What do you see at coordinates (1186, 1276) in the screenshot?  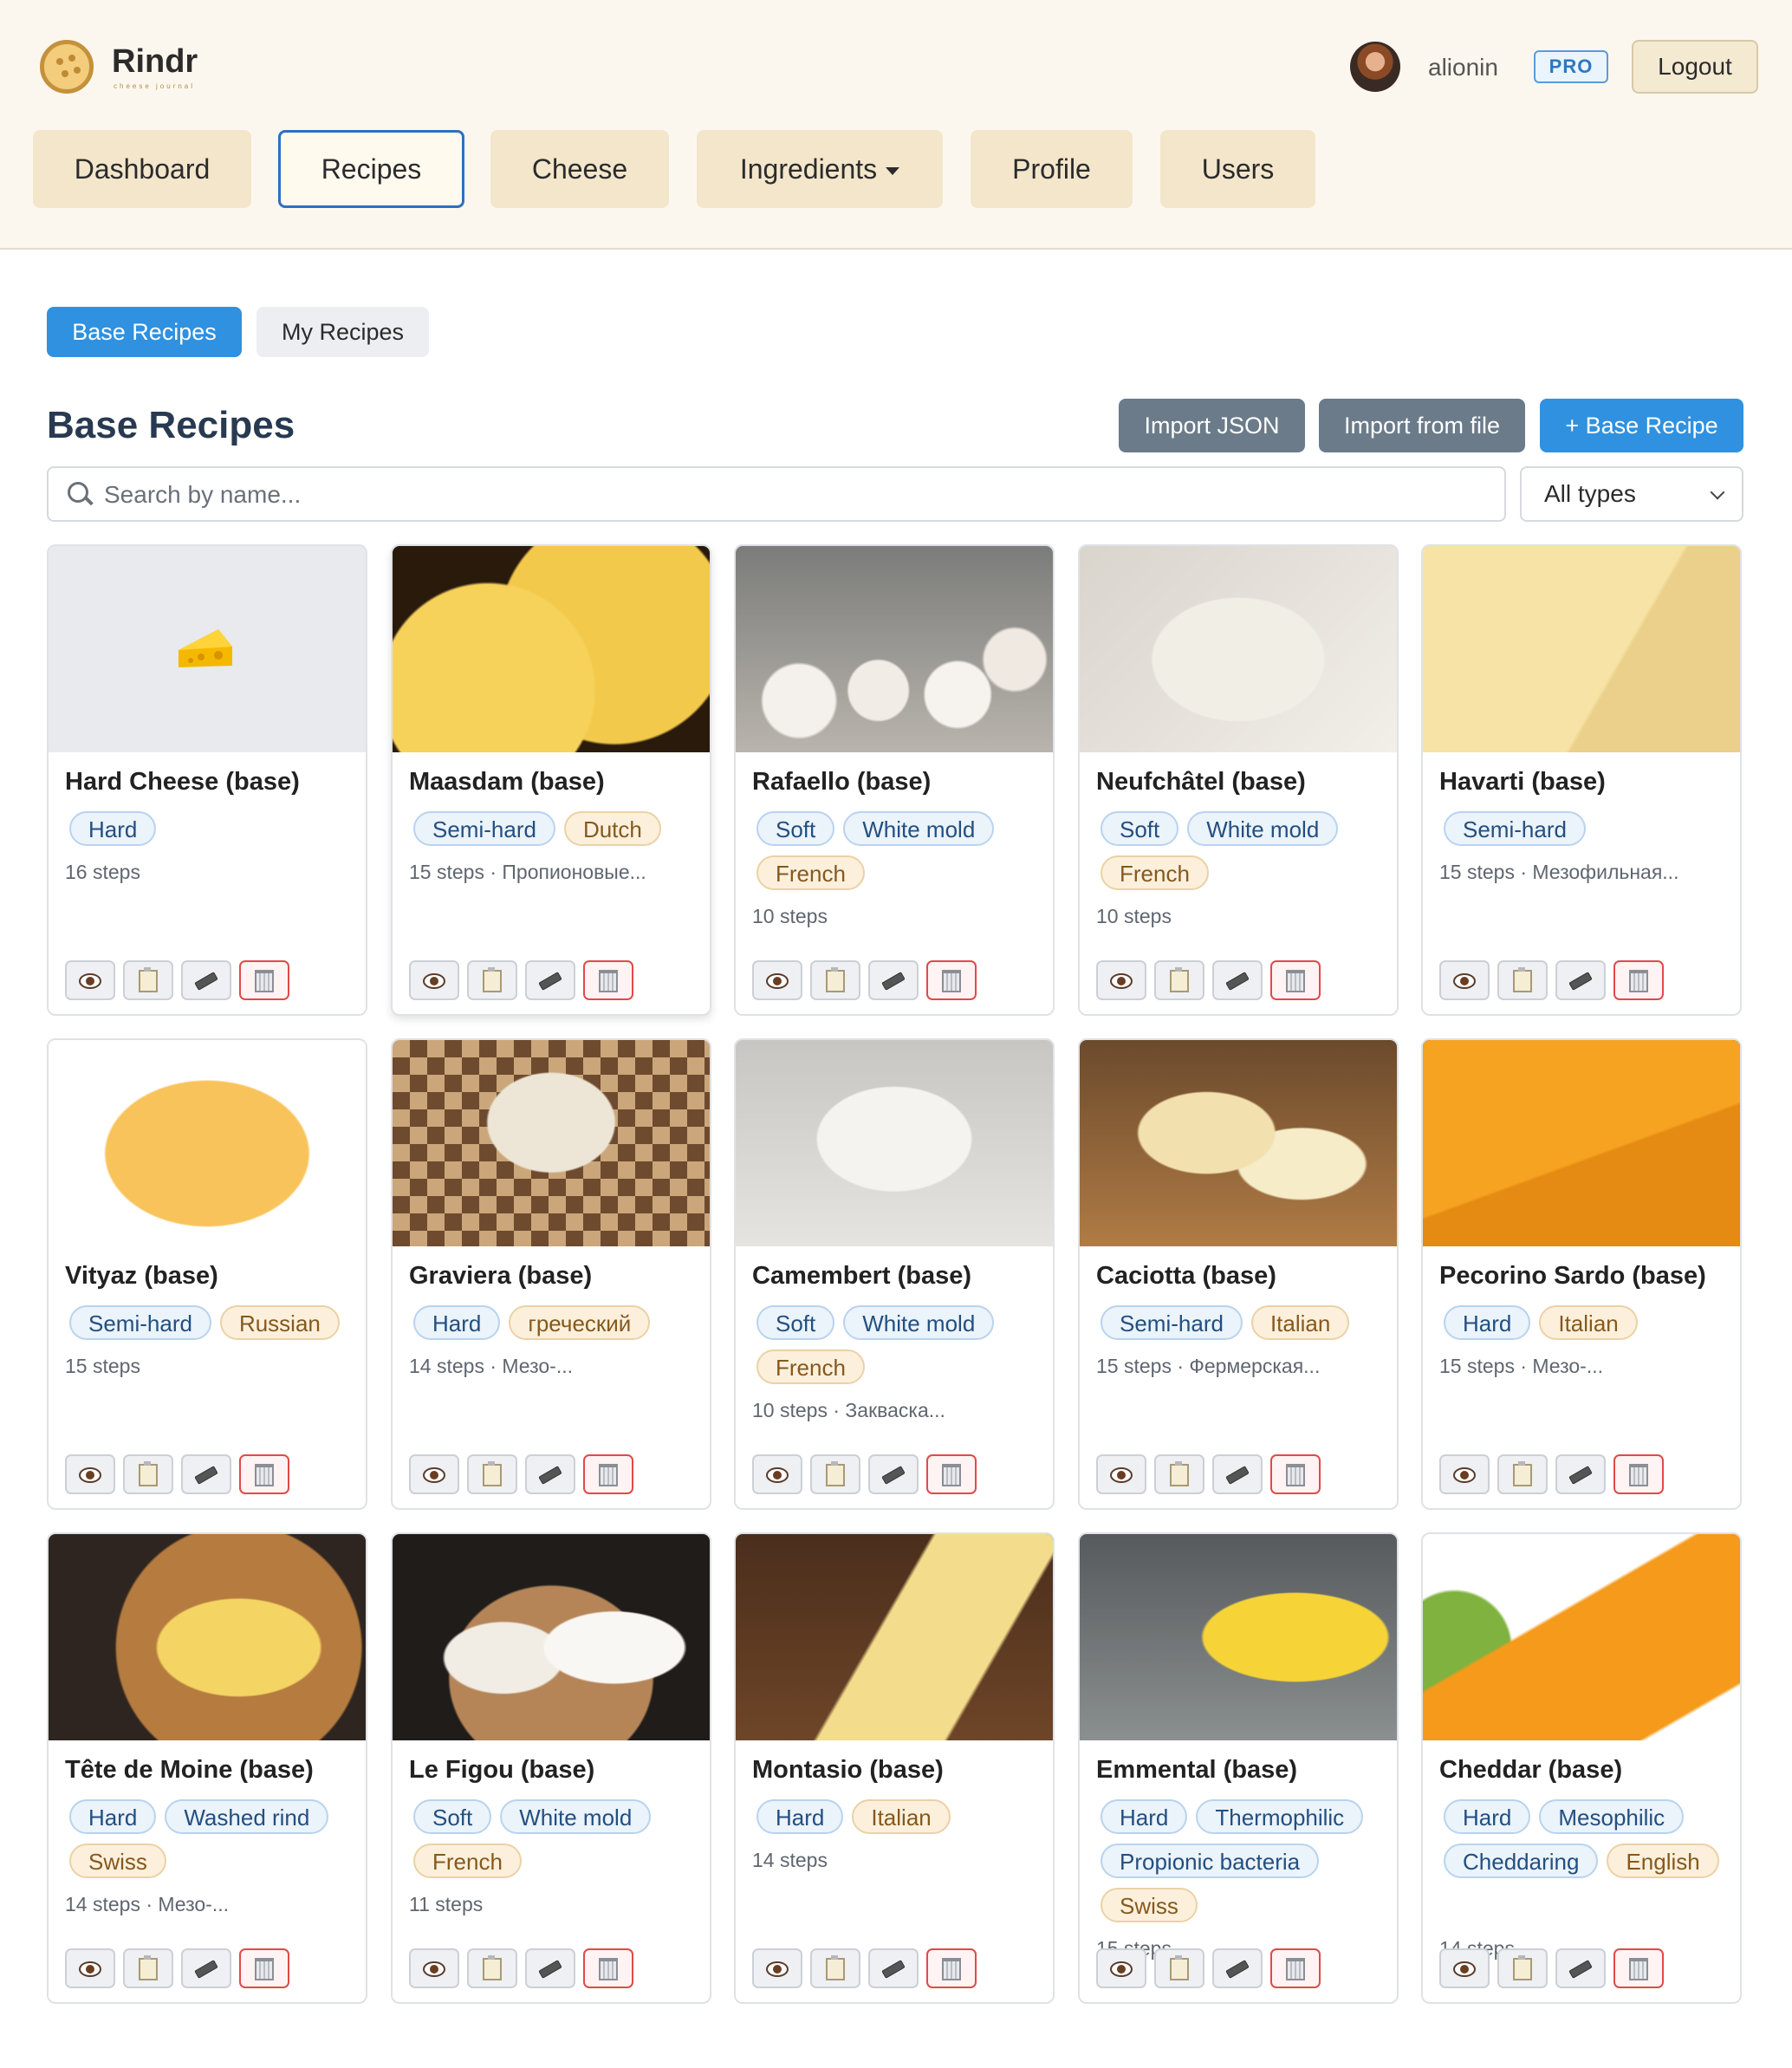 I see `recipe-title: Caciotta (base)` at bounding box center [1186, 1276].